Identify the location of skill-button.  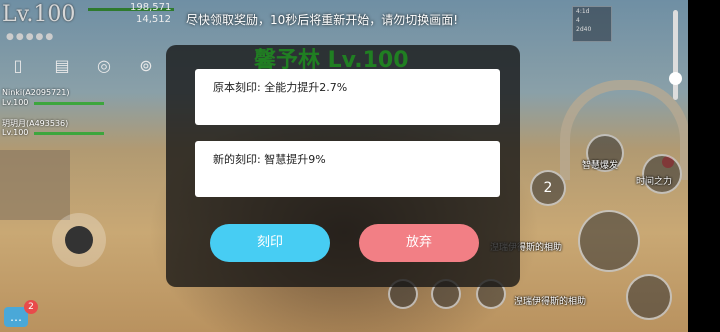
(649, 297).